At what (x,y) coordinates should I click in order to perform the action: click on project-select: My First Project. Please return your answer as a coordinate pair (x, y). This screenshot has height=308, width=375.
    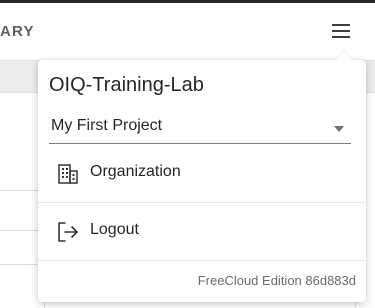
    Looking at the image, I should click on (200, 129).